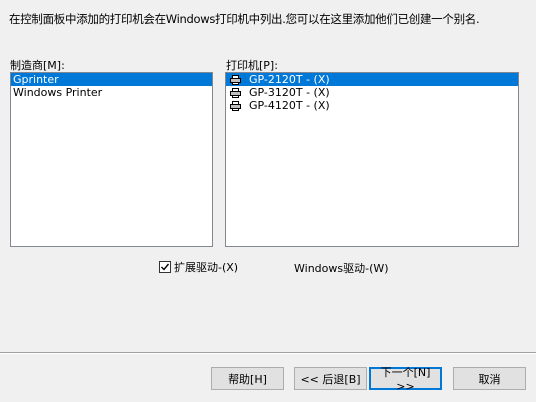 This screenshot has height=402, width=536. I want to click on checkbox-box, so click(165, 267).